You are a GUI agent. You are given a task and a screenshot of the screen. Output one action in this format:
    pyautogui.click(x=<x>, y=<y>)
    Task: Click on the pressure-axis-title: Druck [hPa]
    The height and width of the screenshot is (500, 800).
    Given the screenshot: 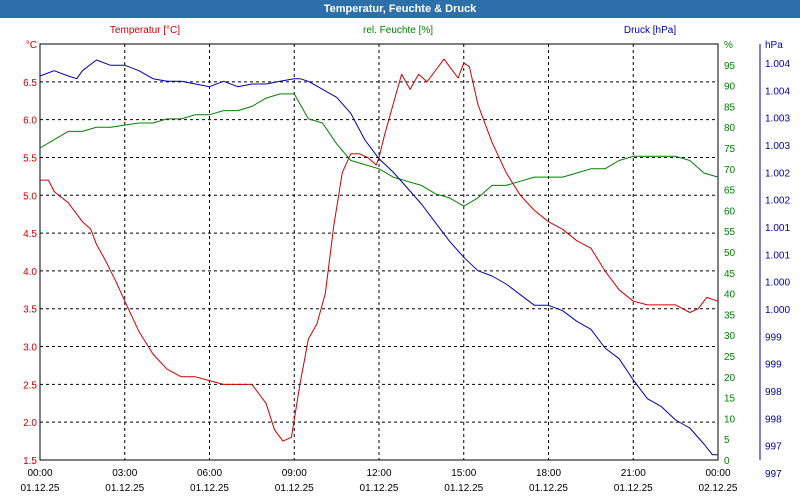 What is the action you would take?
    pyautogui.click(x=650, y=30)
    